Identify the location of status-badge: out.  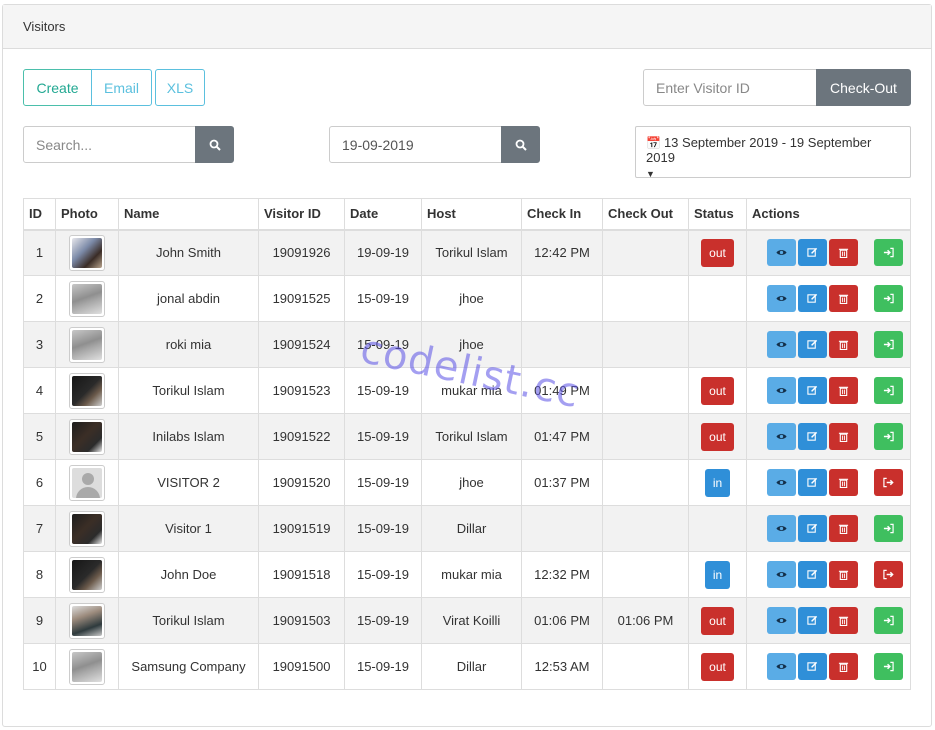
(717, 620).